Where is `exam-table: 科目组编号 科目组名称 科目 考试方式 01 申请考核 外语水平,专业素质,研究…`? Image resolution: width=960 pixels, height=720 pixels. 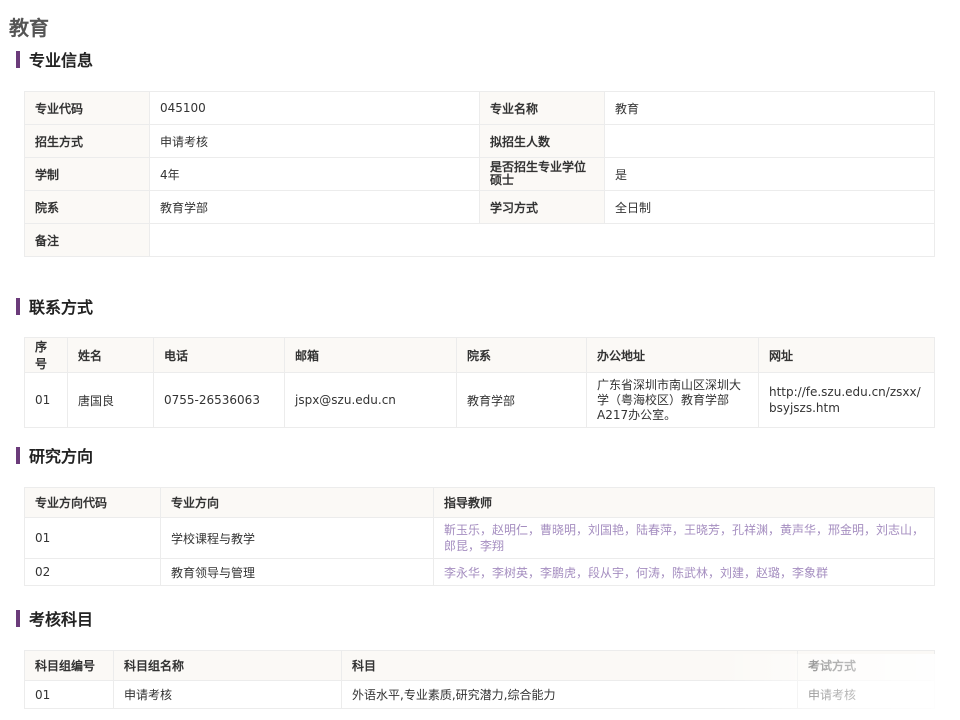 exam-table: 科目组编号 科目组名称 科目 考试方式 01 申请考核 外语水平,专业素质,研究… is located at coordinates (479, 679).